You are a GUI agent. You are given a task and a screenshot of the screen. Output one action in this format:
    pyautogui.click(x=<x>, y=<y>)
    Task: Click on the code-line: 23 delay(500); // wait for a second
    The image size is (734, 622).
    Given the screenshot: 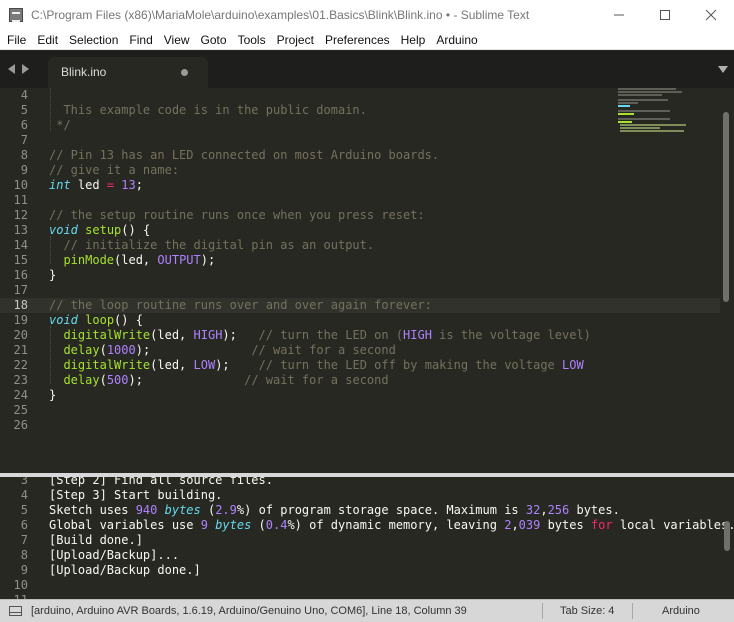 What is the action you would take?
    pyautogui.click(x=360, y=380)
    